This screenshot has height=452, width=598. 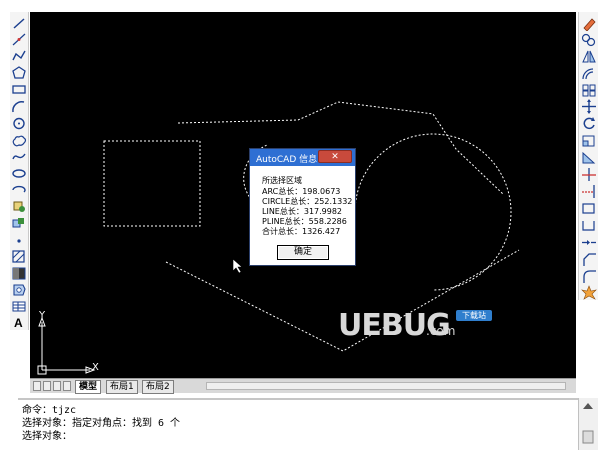 What do you see at coordinates (19, 89) in the screenshot?
I see `rectangle-icon` at bounding box center [19, 89].